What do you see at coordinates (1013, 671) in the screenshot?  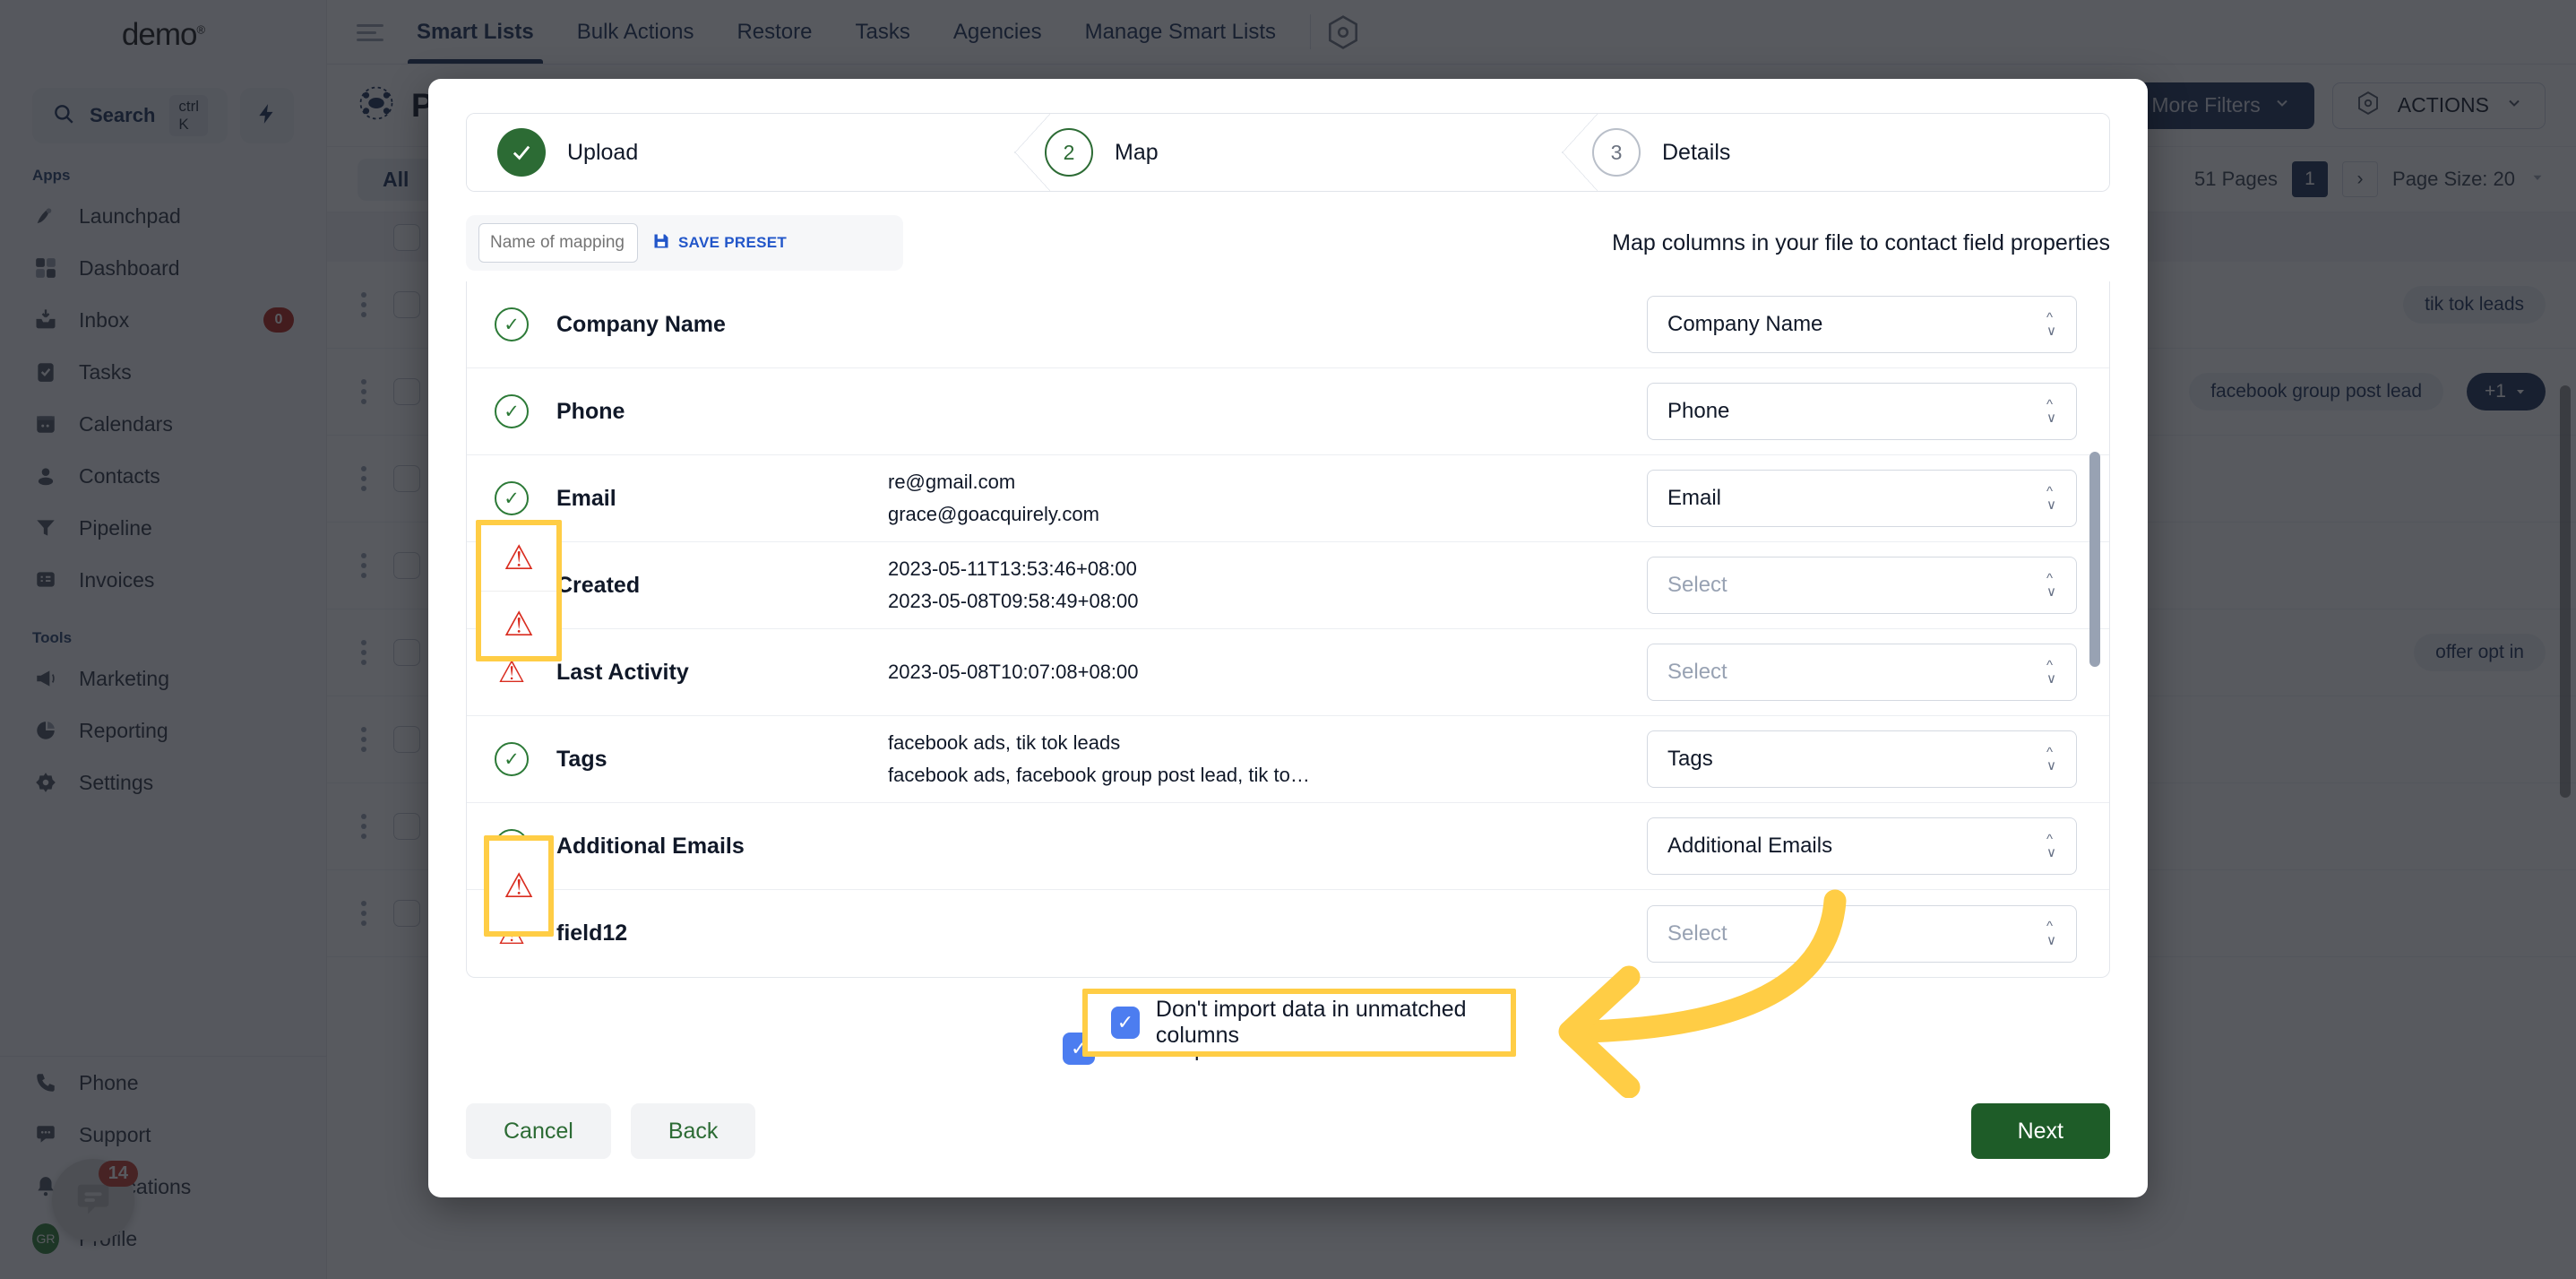 I see `sample-value: 2023-05-08T10:07:08+08:00` at bounding box center [1013, 671].